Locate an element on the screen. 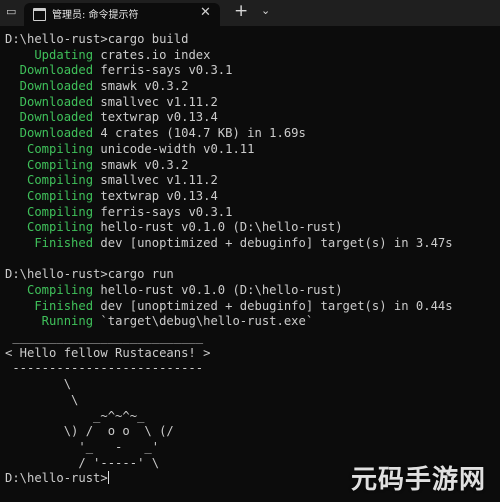 The width and height of the screenshot is (500, 502). output-line: Compiling unicode-width v0.1.11 is located at coordinates (252, 150).